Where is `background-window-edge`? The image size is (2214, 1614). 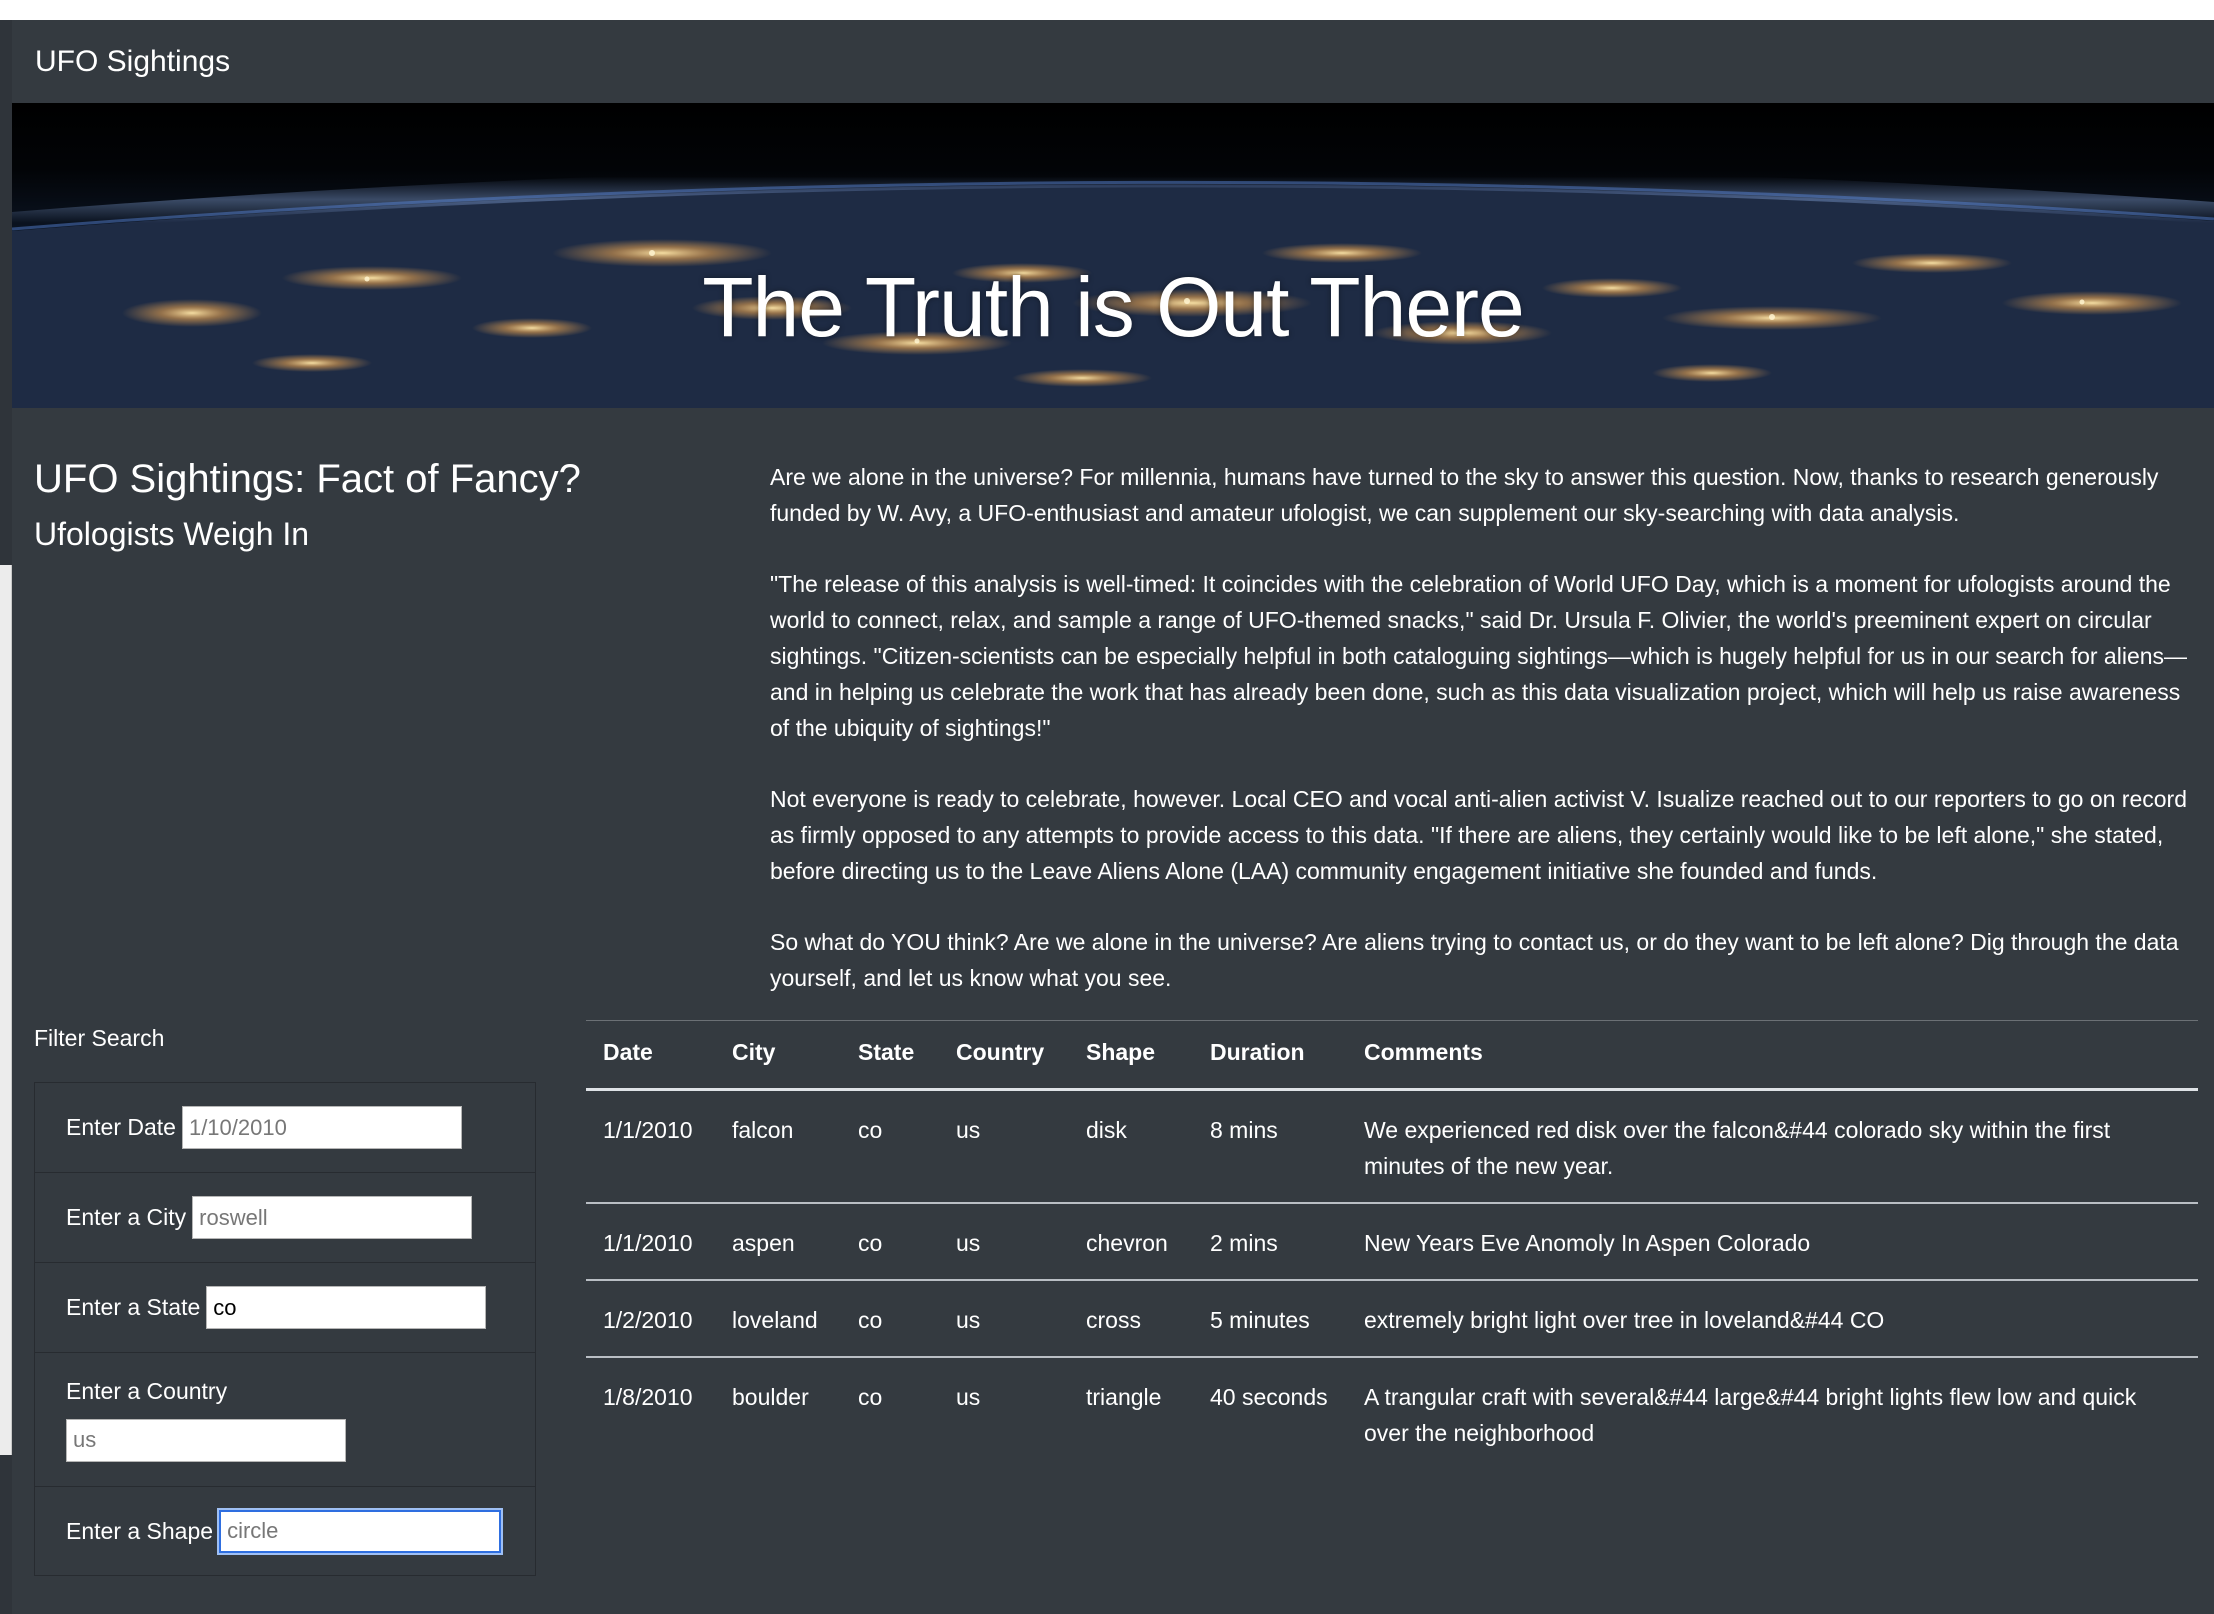
background-window-edge is located at coordinates (6, 817).